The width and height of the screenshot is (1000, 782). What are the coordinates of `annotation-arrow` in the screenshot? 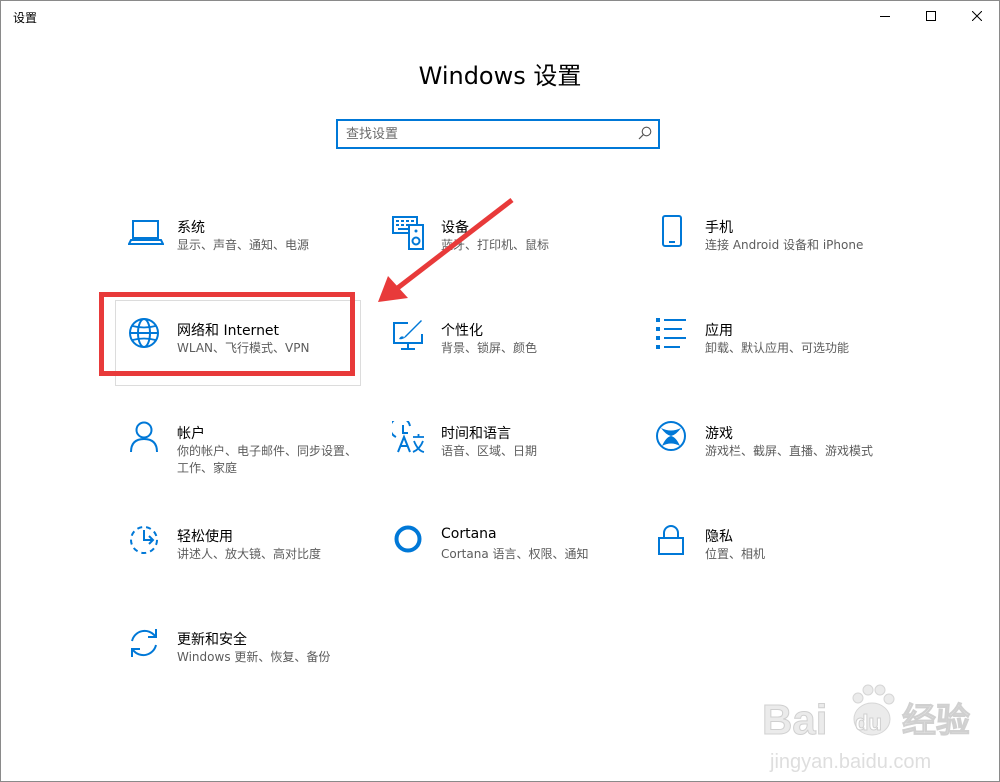 It's located at (446, 250).